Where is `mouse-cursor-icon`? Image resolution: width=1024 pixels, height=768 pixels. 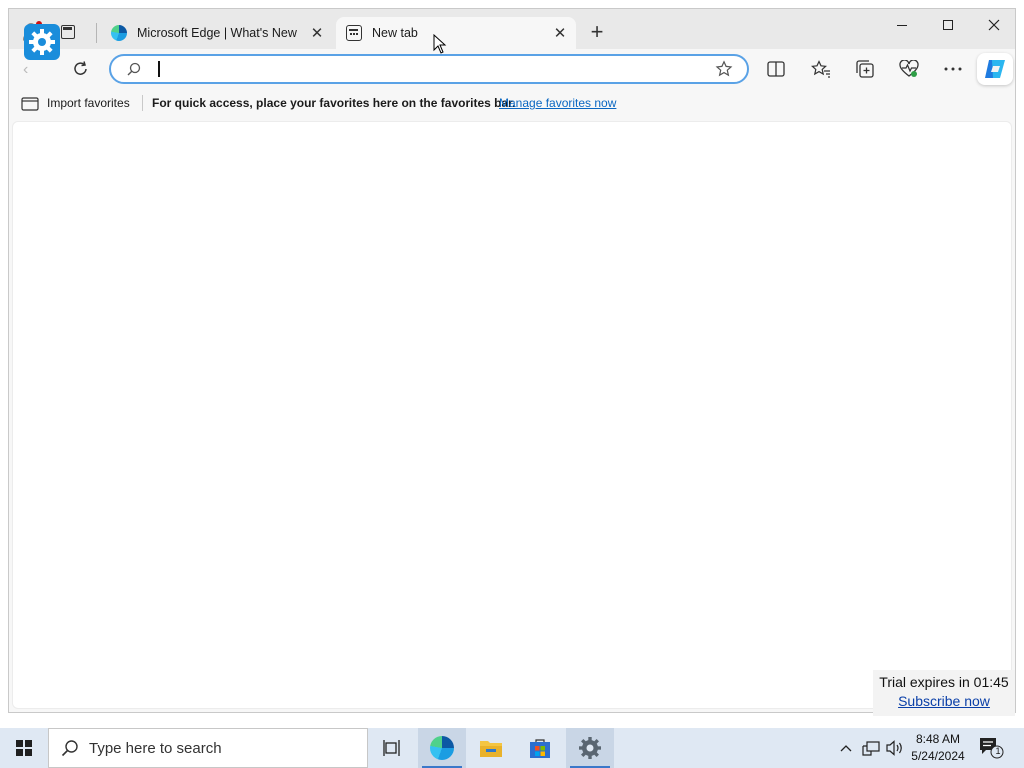
mouse-cursor-icon is located at coordinates (440, 44).